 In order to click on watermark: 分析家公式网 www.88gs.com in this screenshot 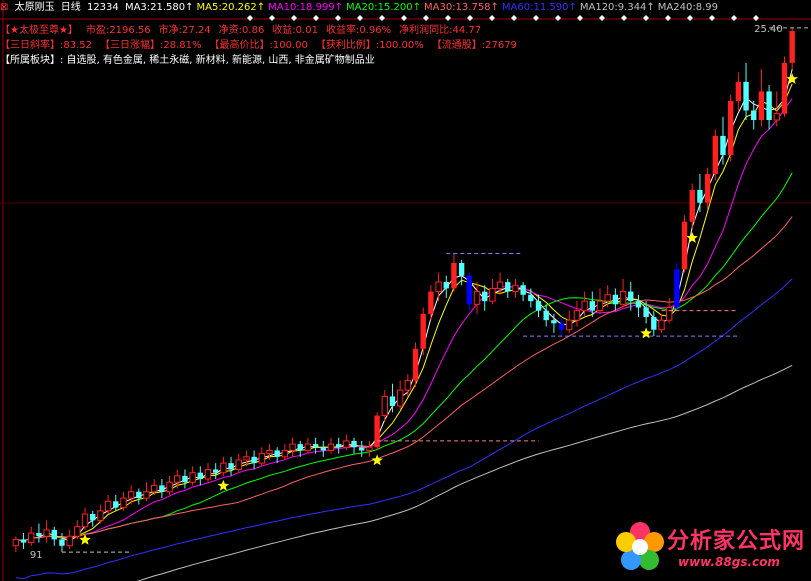, I will do `click(709, 546)`.